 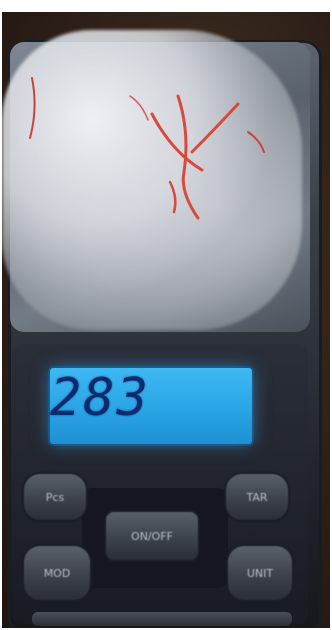 I want to click on lcd-display: 283, so click(x=151, y=406).